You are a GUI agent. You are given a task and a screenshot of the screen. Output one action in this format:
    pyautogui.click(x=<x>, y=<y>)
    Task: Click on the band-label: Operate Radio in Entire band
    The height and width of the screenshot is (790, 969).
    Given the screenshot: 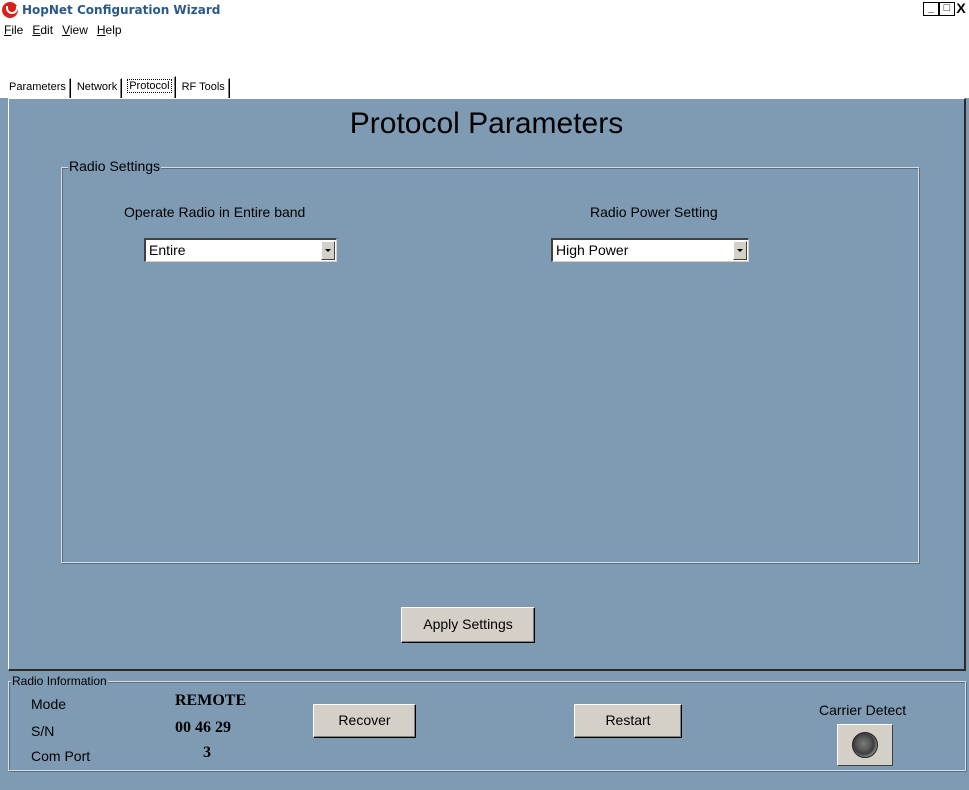 What is the action you would take?
    pyautogui.click(x=215, y=212)
    